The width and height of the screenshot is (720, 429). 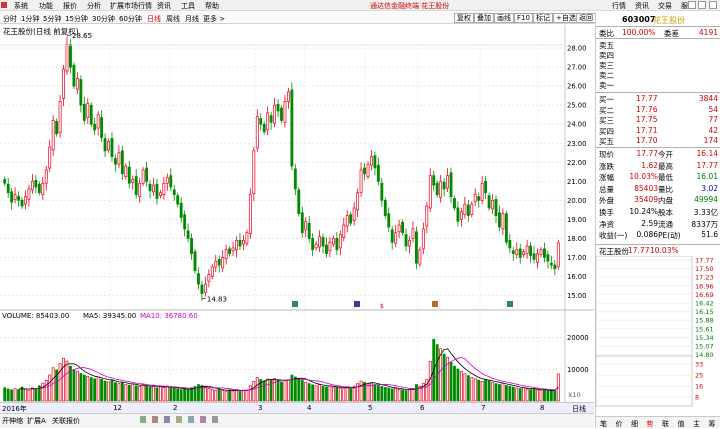 I want to click on stat-label-2: 最高, so click(x=665, y=166).